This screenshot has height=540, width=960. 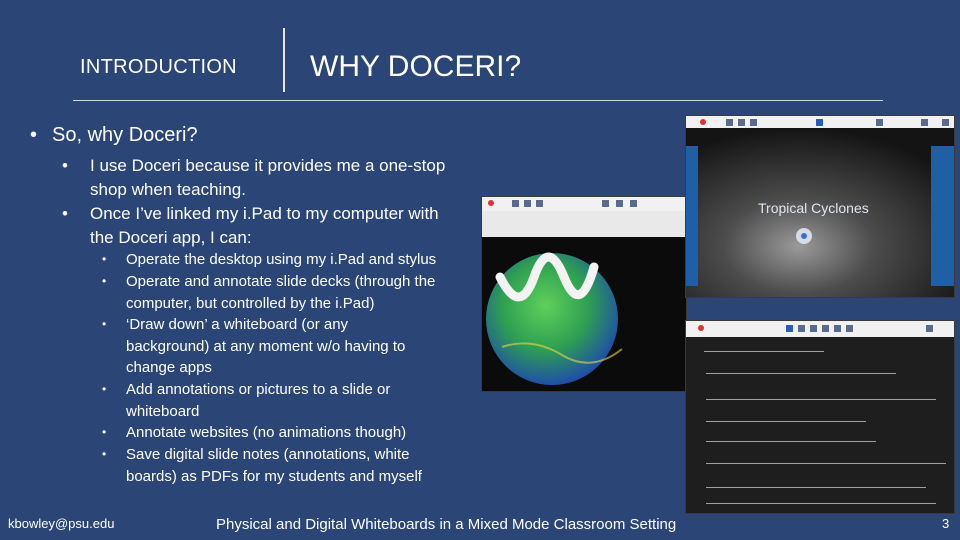 What do you see at coordinates (250, 303) in the screenshot?
I see `bullet-item-2-line-2: computer, but controlled by the i.Pad)` at bounding box center [250, 303].